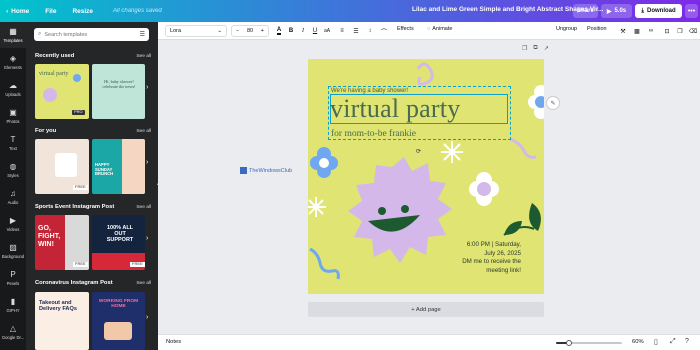 This screenshot has width=700, height=350. Describe the element at coordinates (553, 103) in the screenshot. I see `comment-button: ✎` at that location.